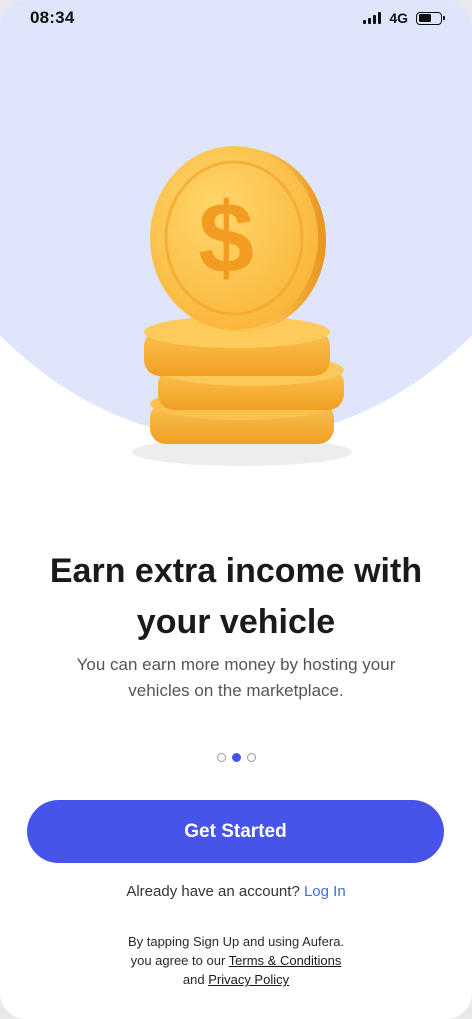 Image resolution: width=472 pixels, height=1019 pixels. What do you see at coordinates (52, 17) in the screenshot?
I see `status-time: 08:34` at bounding box center [52, 17].